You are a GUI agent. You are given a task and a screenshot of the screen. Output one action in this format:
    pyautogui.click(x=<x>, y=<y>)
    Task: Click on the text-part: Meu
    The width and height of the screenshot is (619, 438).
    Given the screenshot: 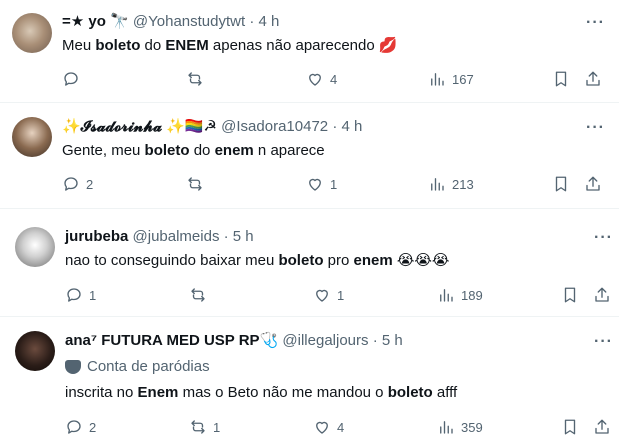 What is the action you would take?
    pyautogui.click(x=79, y=45)
    